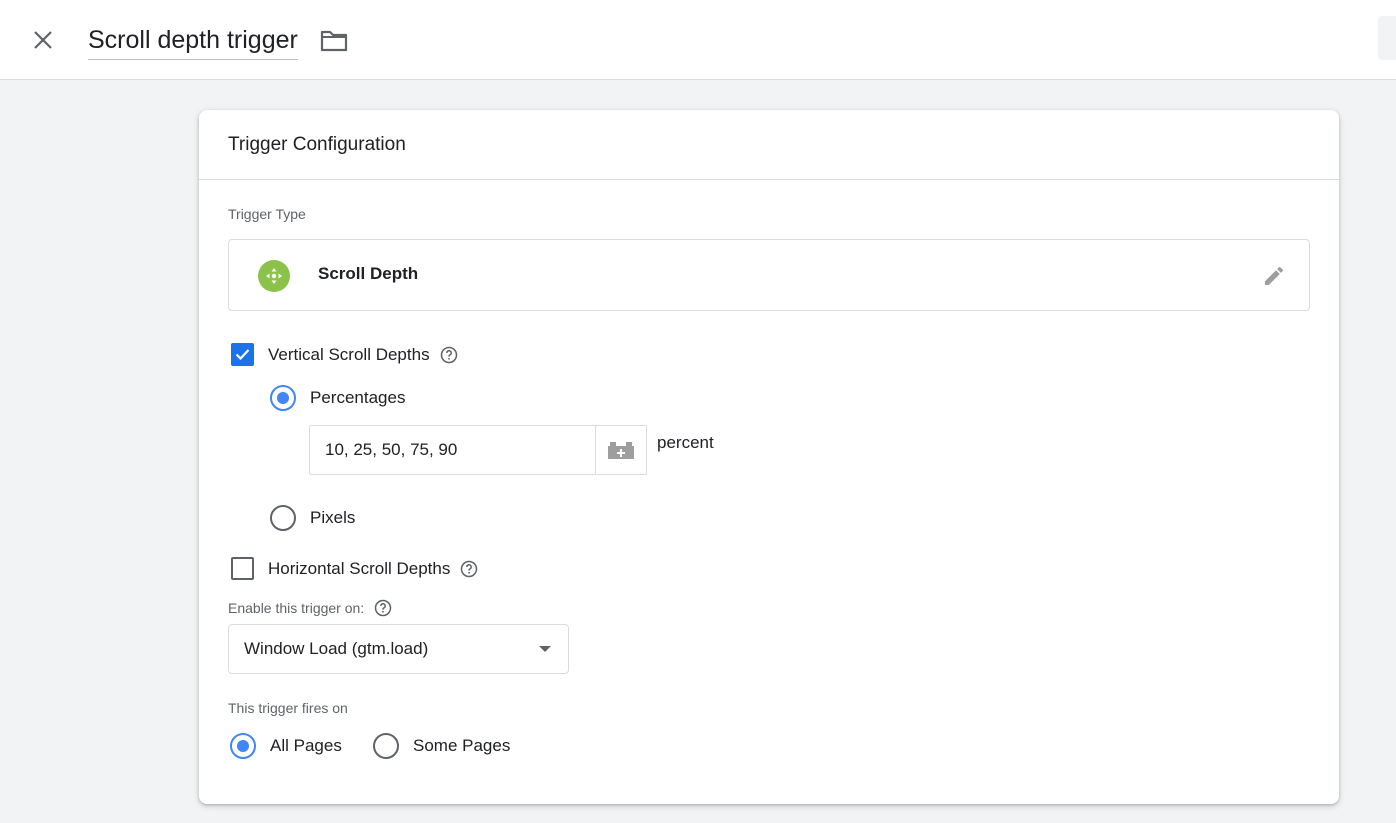  I want to click on close-icon, so click(43, 40).